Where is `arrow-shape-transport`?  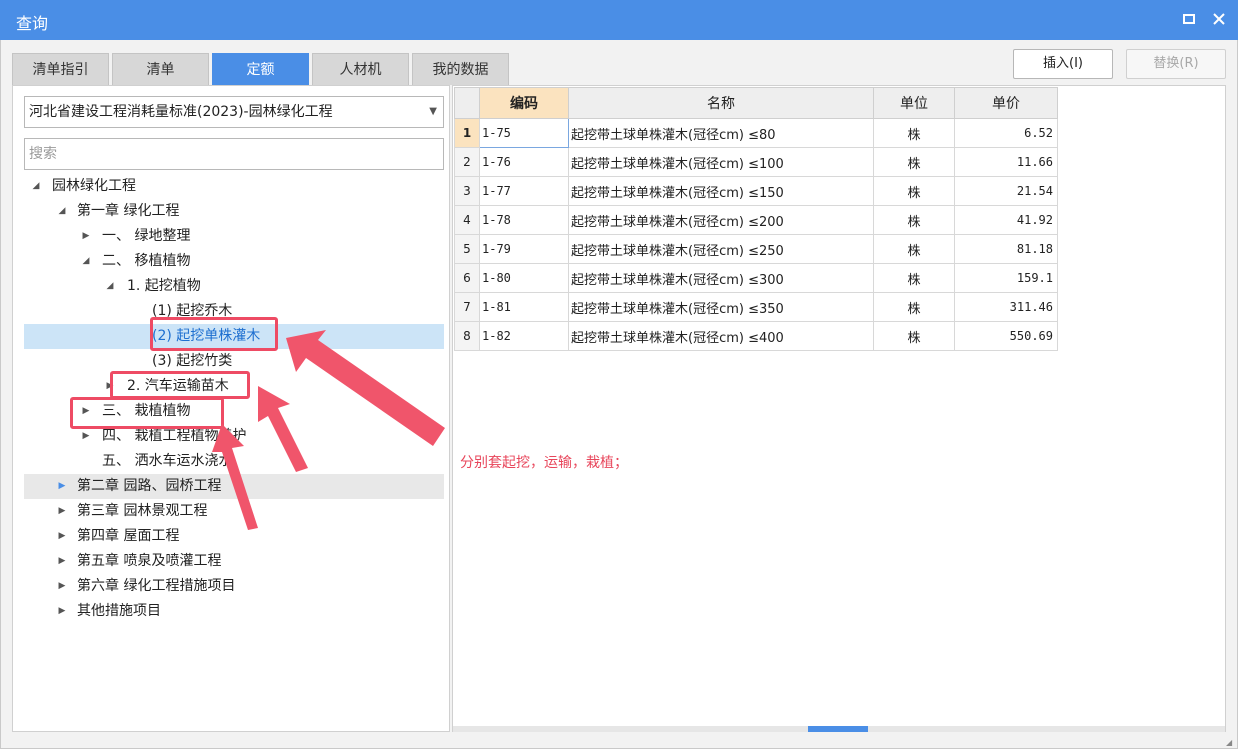
arrow-shape-transport is located at coordinates (283, 429).